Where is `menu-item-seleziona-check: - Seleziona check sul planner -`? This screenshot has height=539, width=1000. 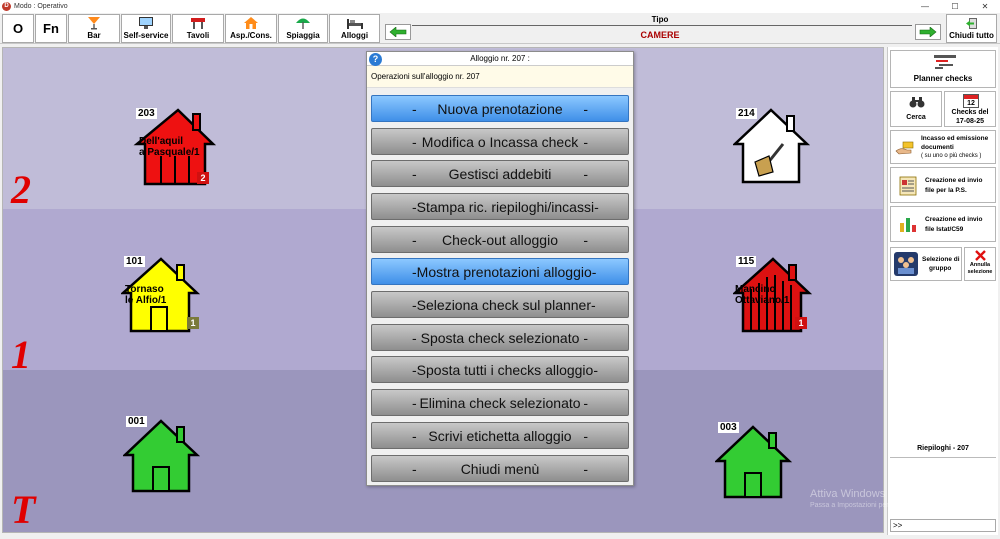
menu-item-seleziona-check: - Seleziona check sul planner - is located at coordinates (500, 304).